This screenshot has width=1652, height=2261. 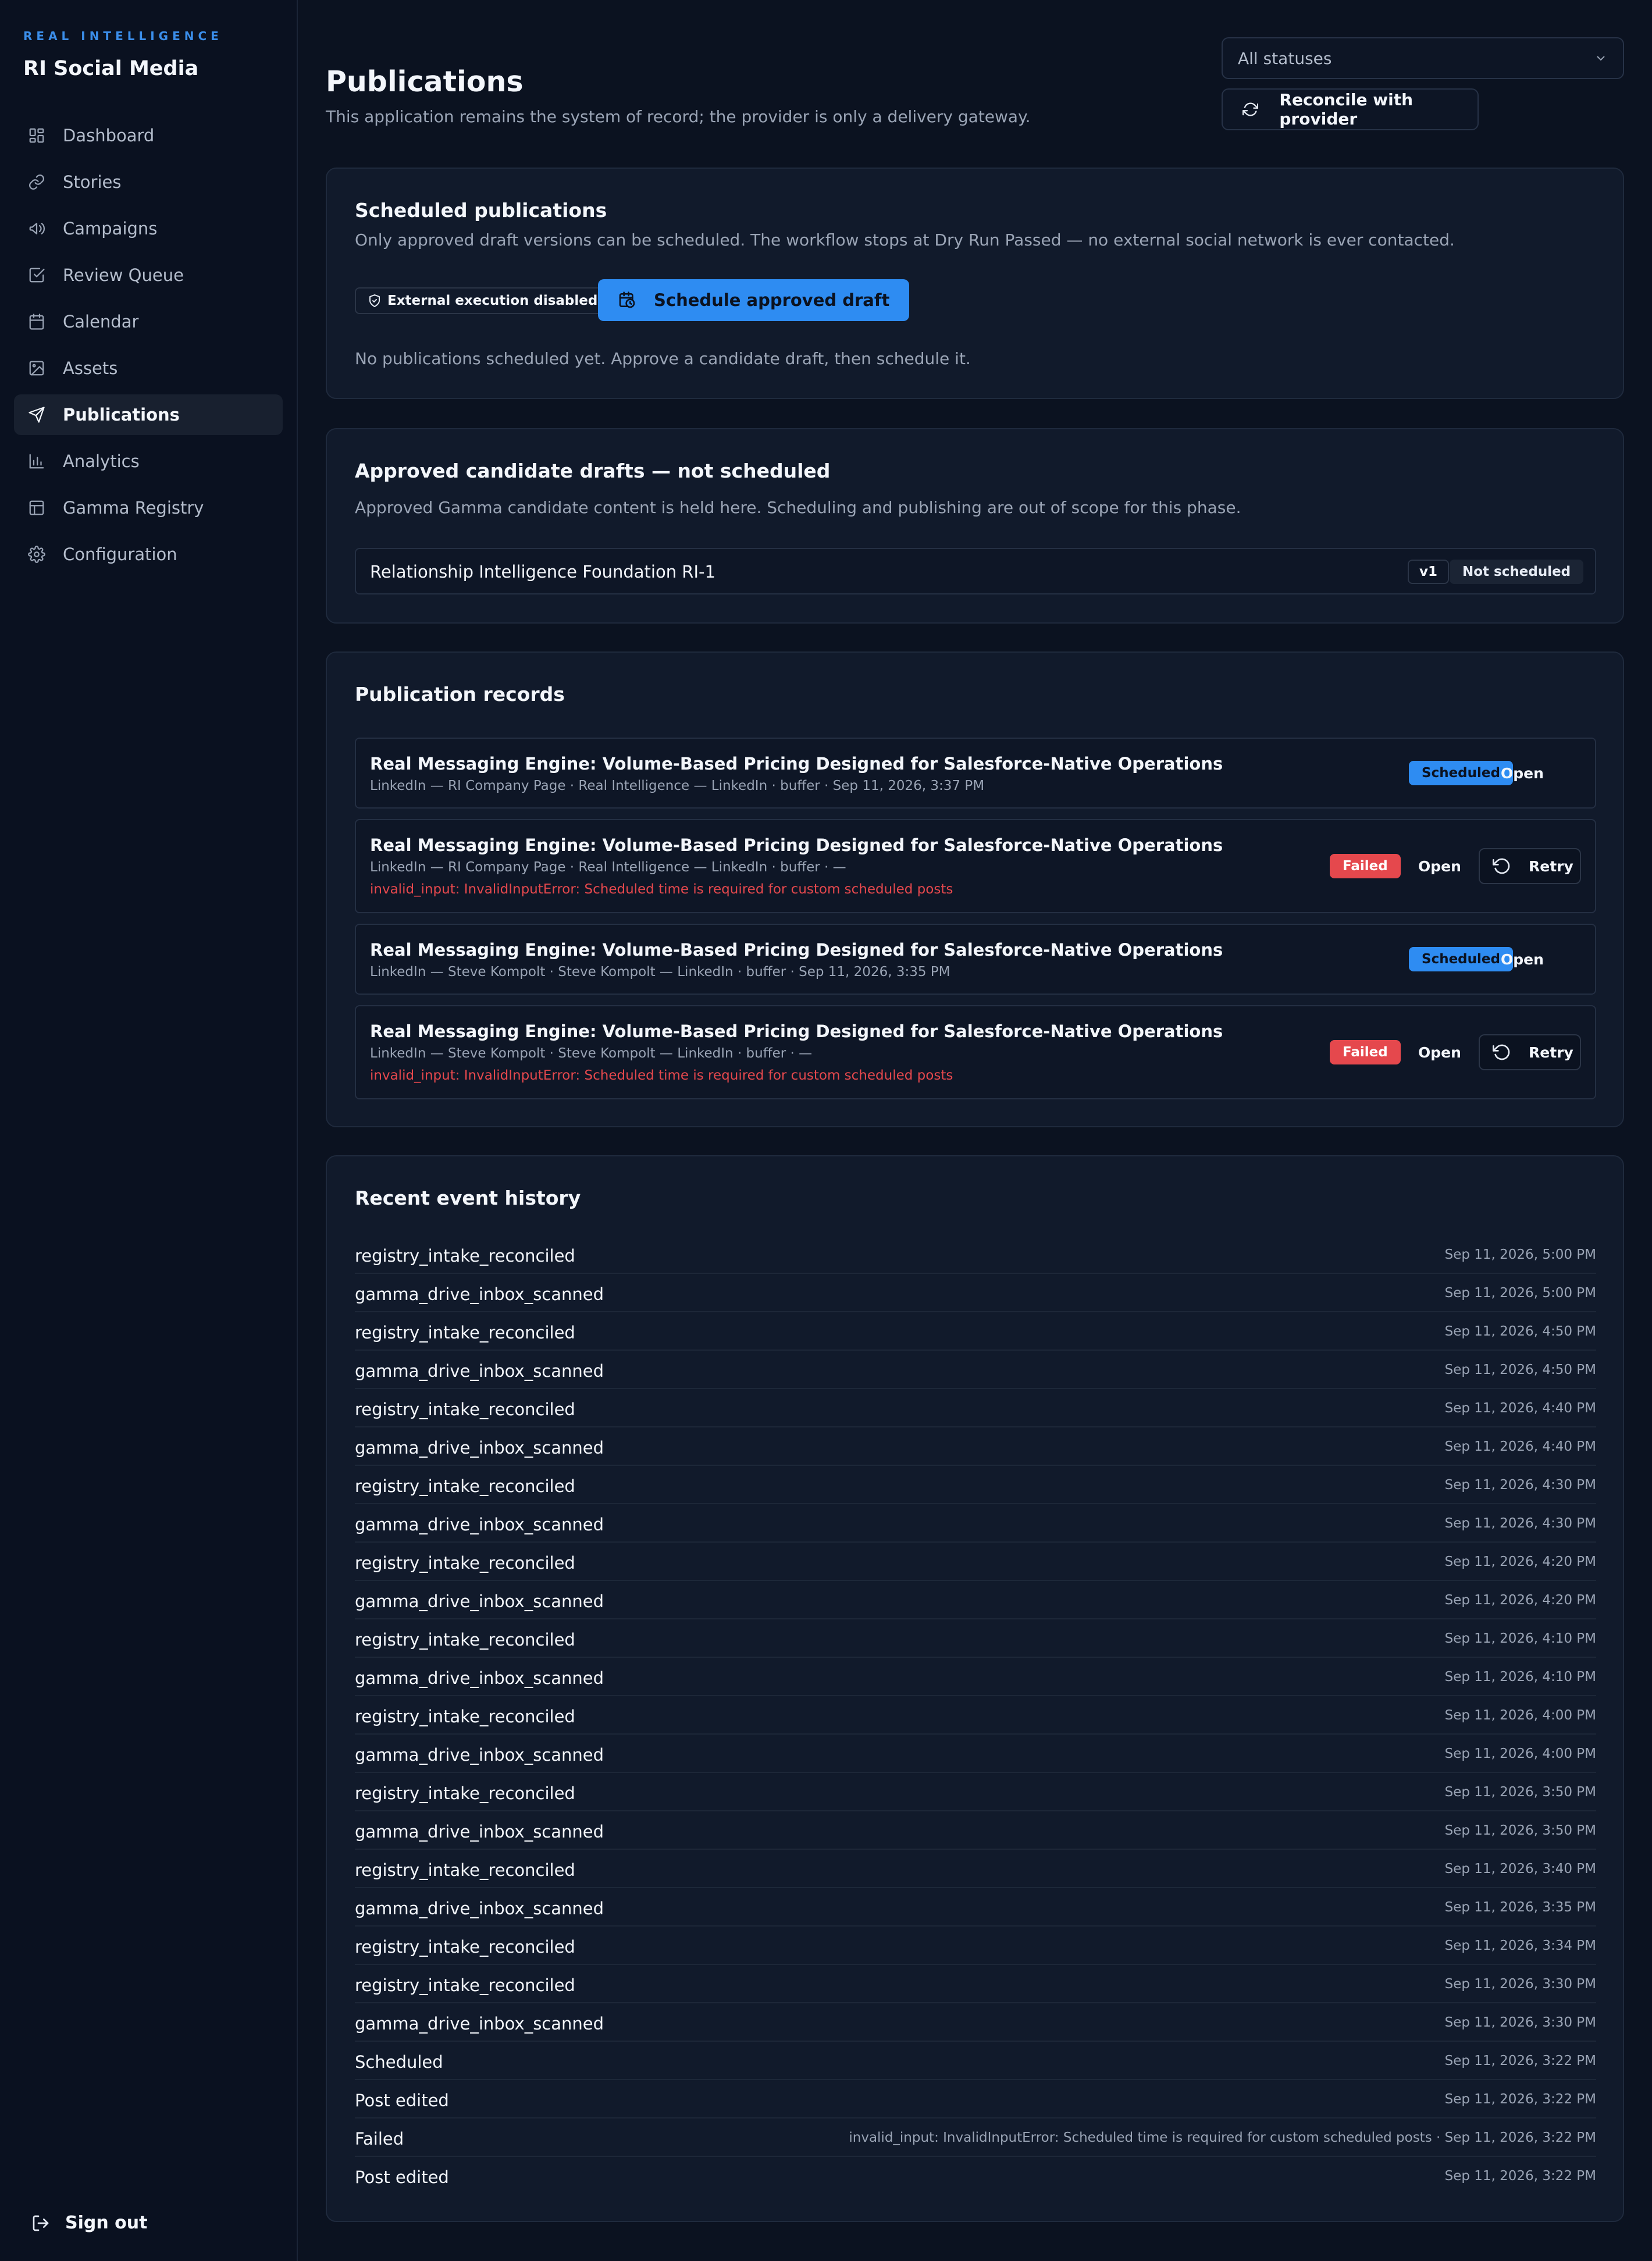 I want to click on sidebar-item-label: Campaigns, so click(x=110, y=229).